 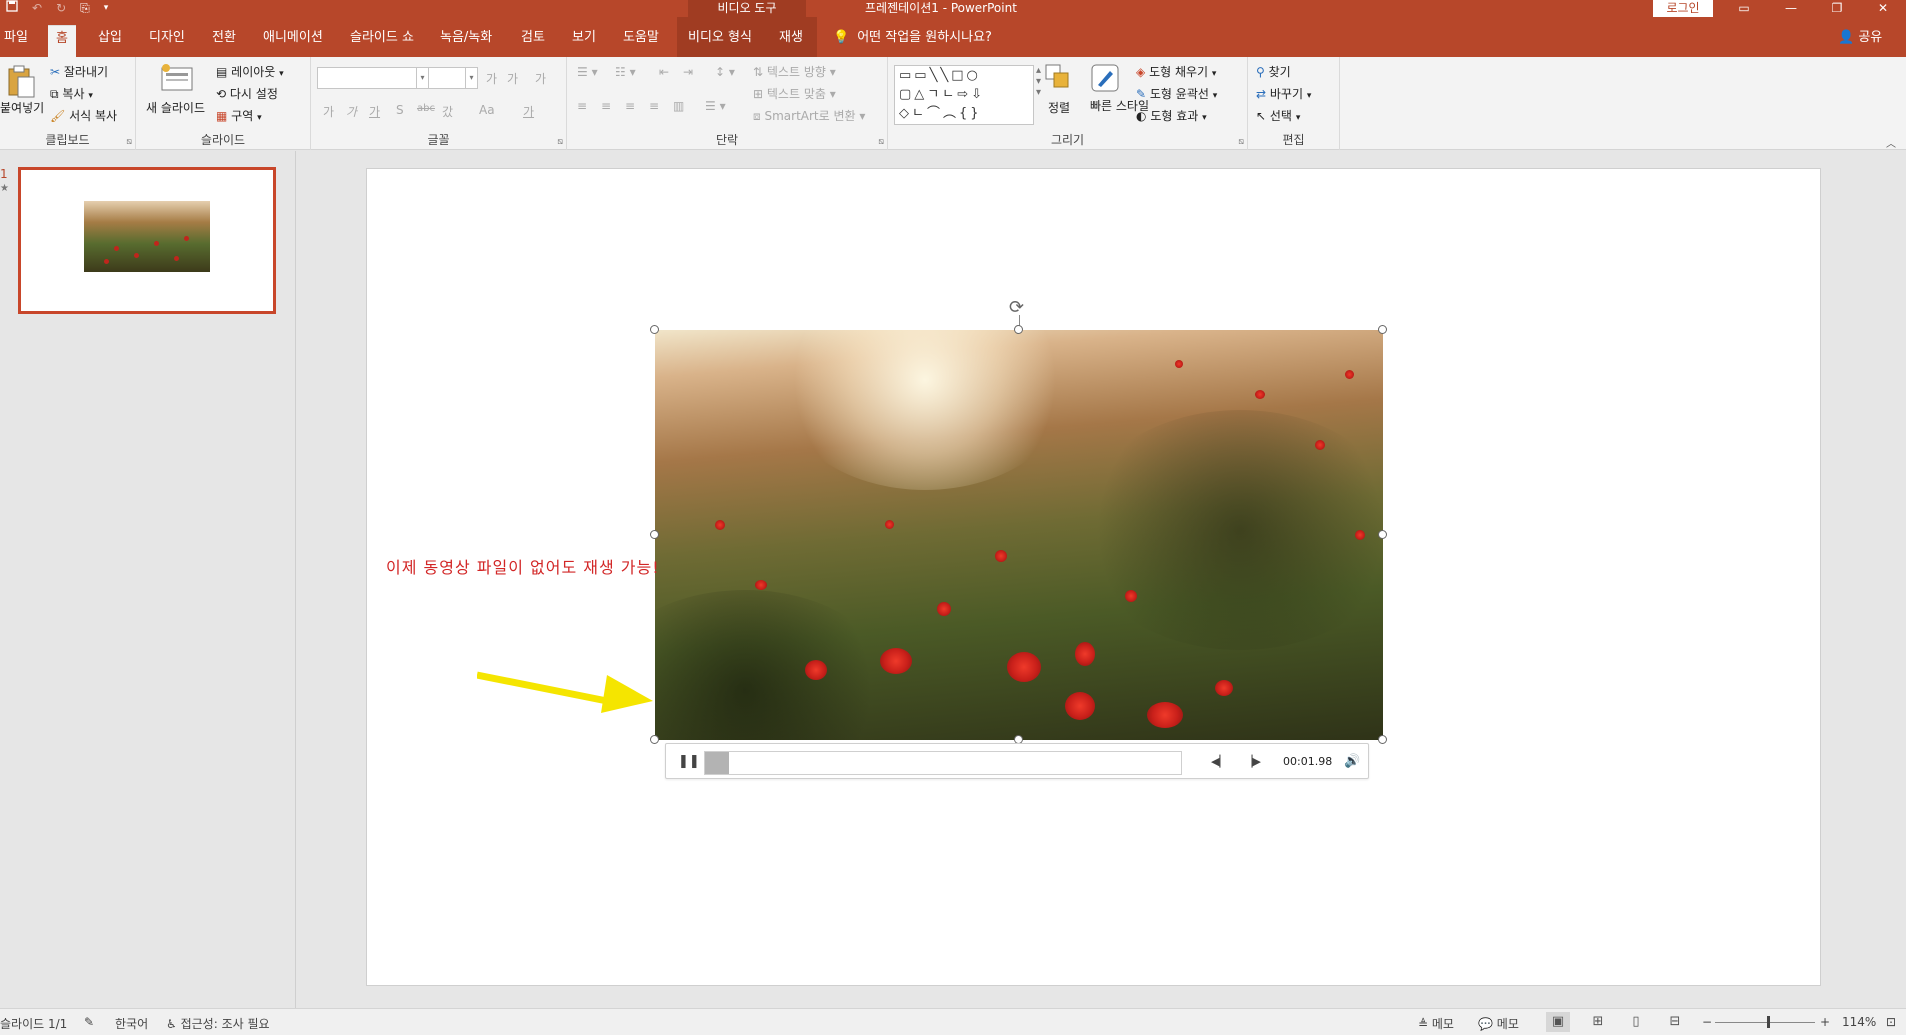 What do you see at coordinates (466, 38) in the screenshot?
I see `tab-record: 녹음/녹화` at bounding box center [466, 38].